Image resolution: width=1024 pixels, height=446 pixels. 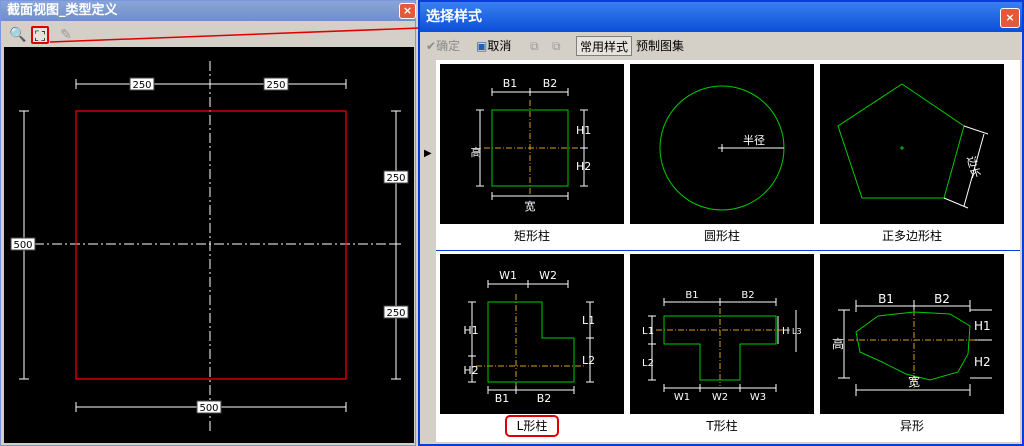 I want to click on l-column-selected-label: L形柱, so click(x=532, y=426).